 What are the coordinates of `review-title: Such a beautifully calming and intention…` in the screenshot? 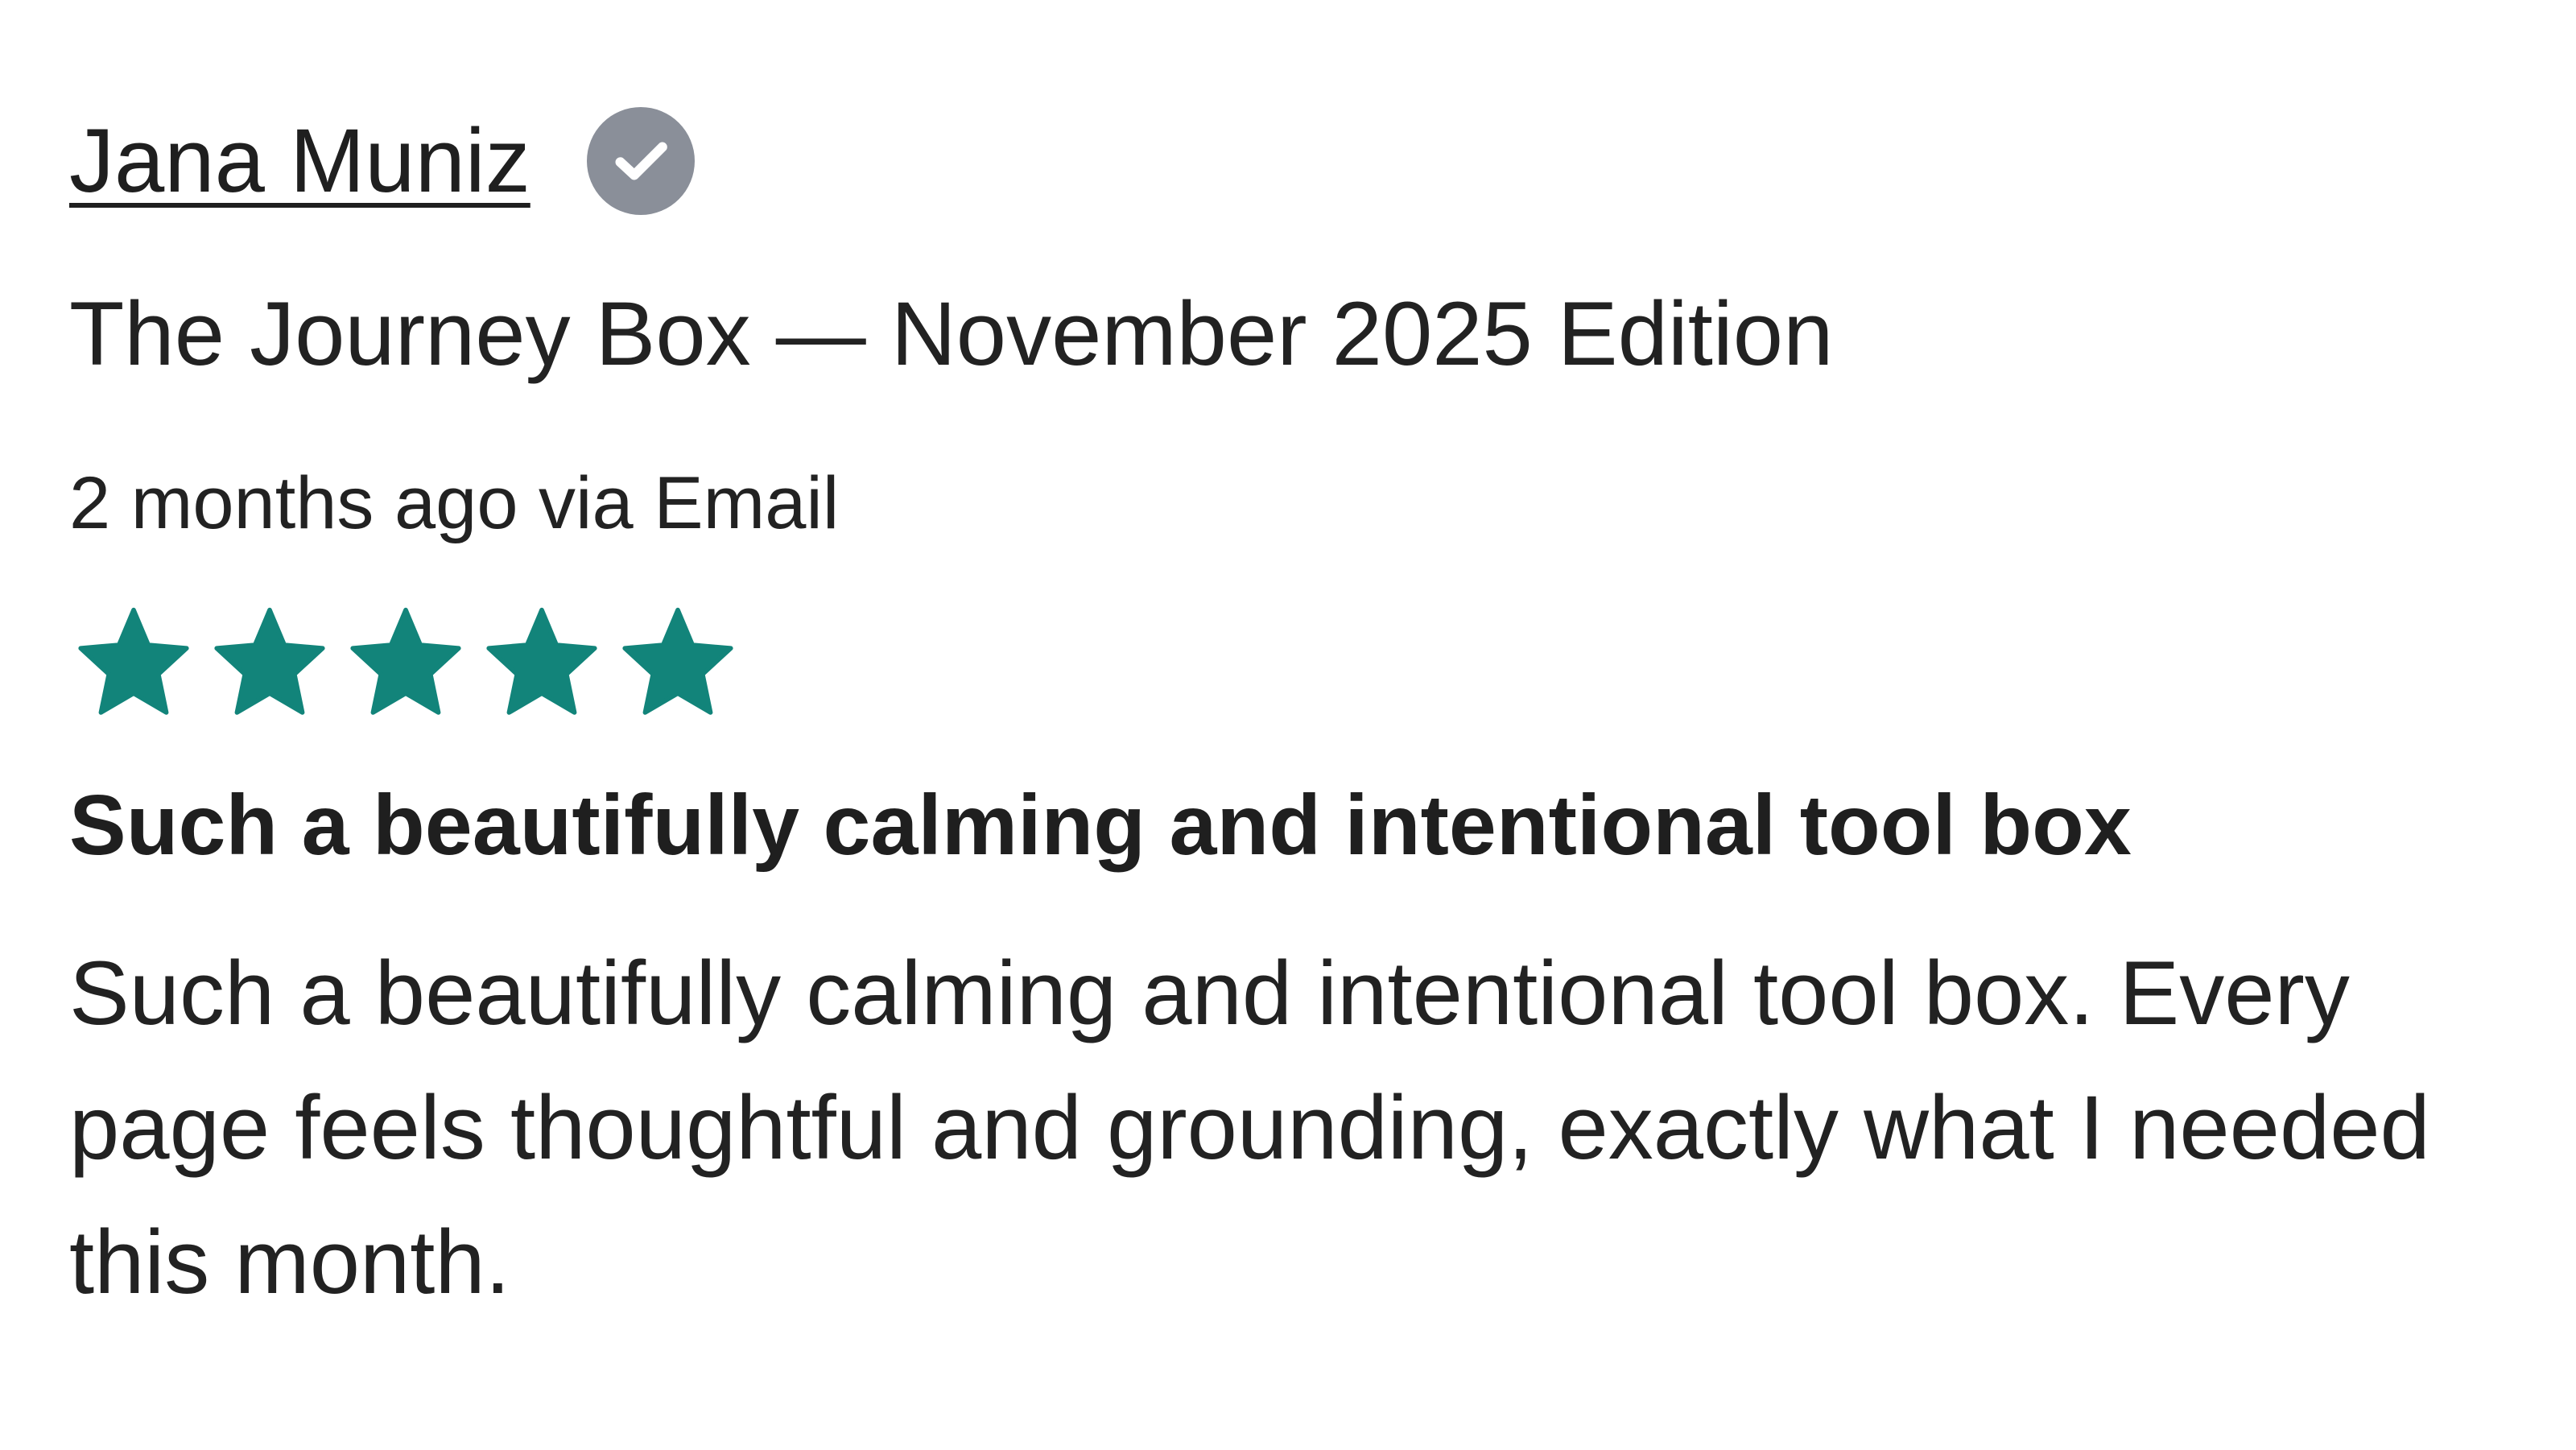 It's located at (1100, 825).